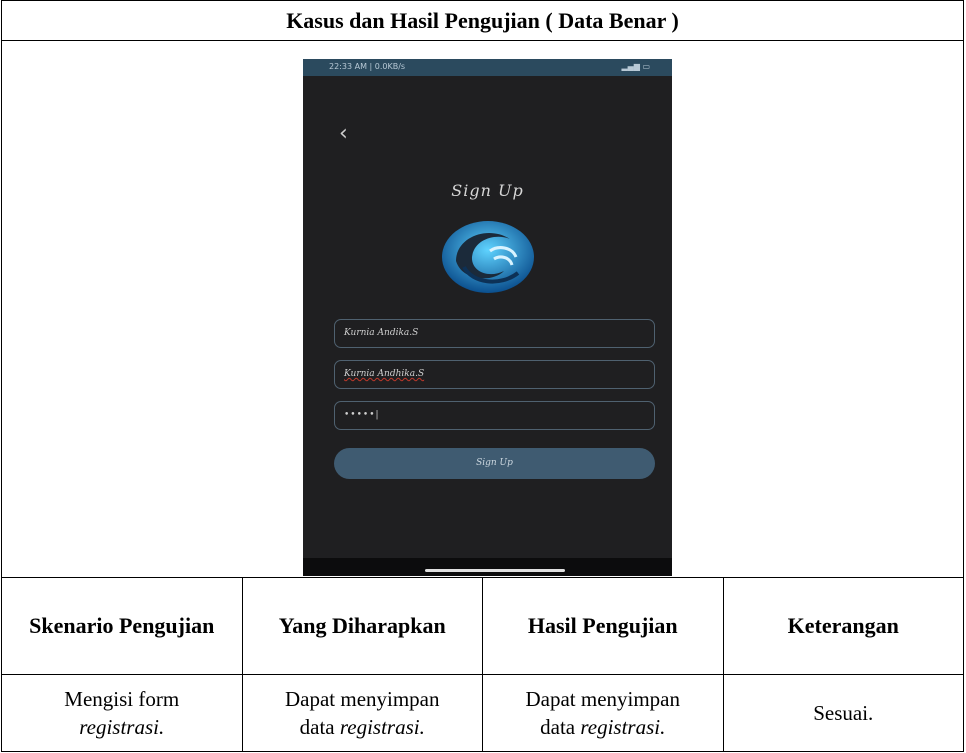 The height and width of the screenshot is (753, 966). What do you see at coordinates (362, 626) in the screenshot?
I see `header-yang-diharapkan: Yang Diharapkan` at bounding box center [362, 626].